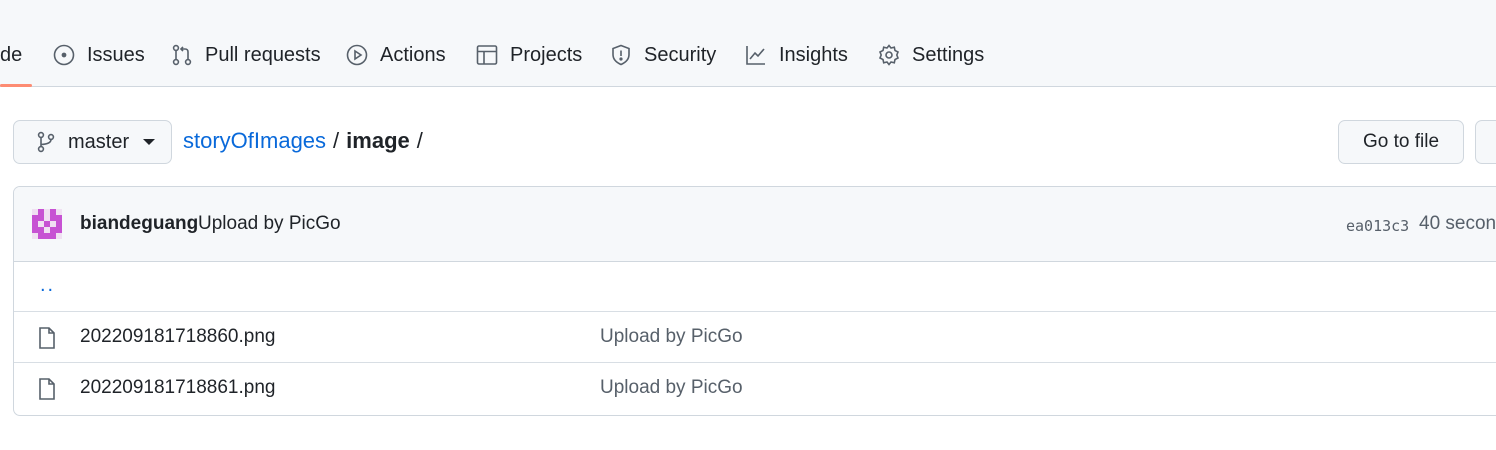 This screenshot has width=1496, height=450. Describe the element at coordinates (889, 55) in the screenshot. I see `gear-icon` at that location.